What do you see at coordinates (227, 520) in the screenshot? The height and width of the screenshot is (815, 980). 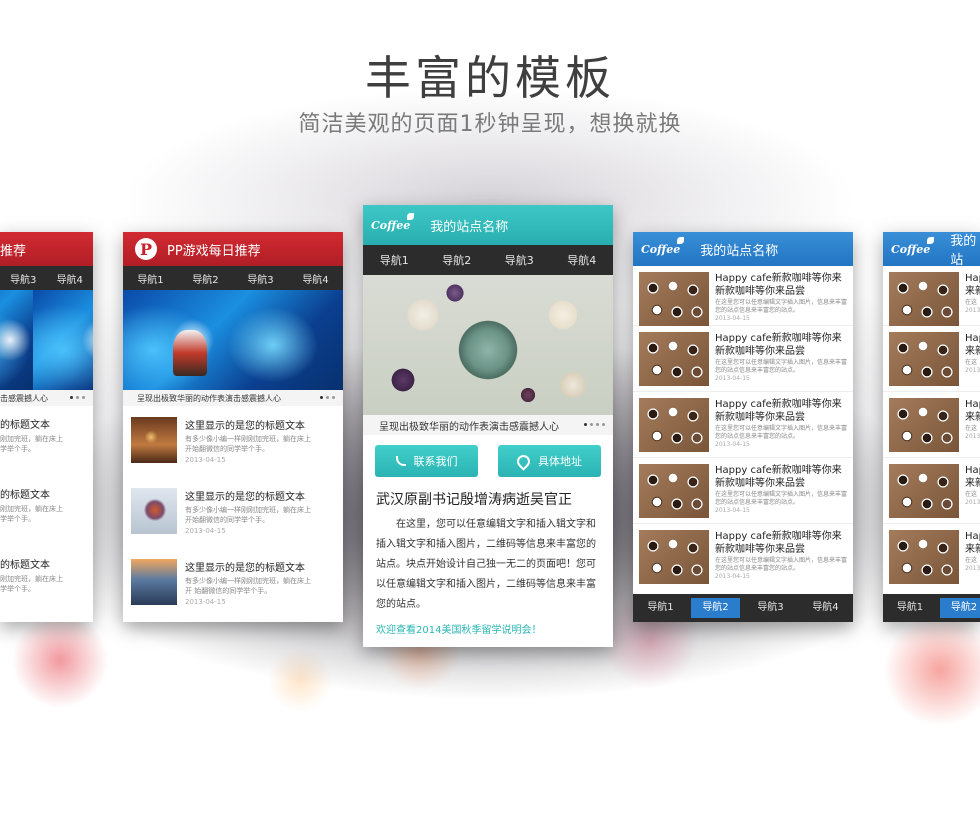 I see `news-desc: 开始翻微信的同学举个手。` at bounding box center [227, 520].